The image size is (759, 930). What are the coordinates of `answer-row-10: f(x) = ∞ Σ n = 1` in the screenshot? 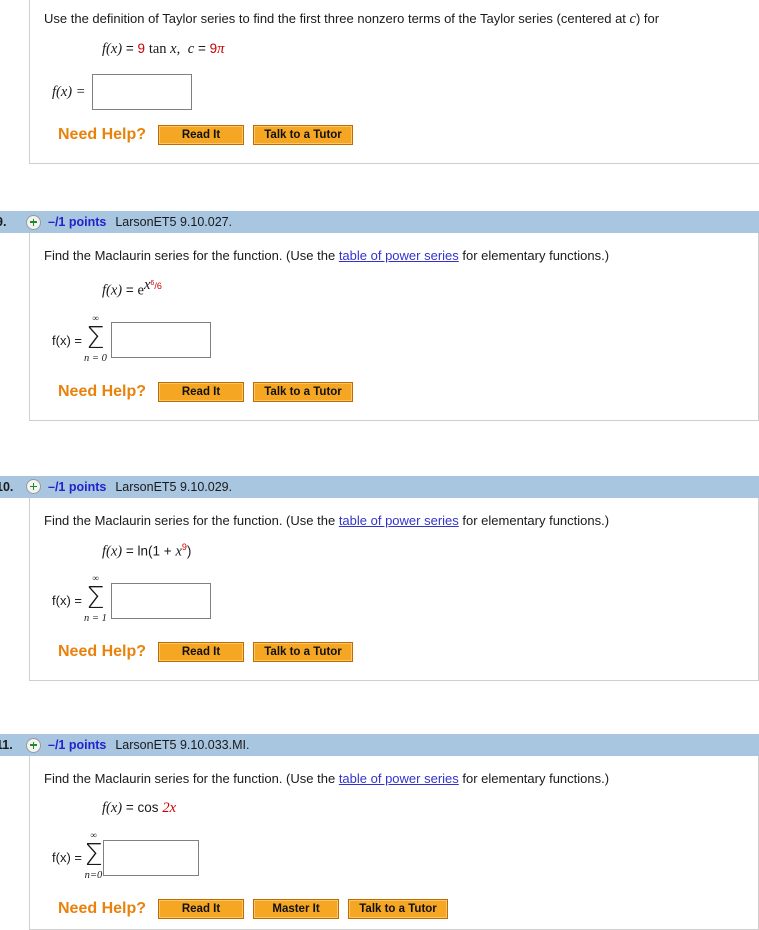 It's located at (405, 600).